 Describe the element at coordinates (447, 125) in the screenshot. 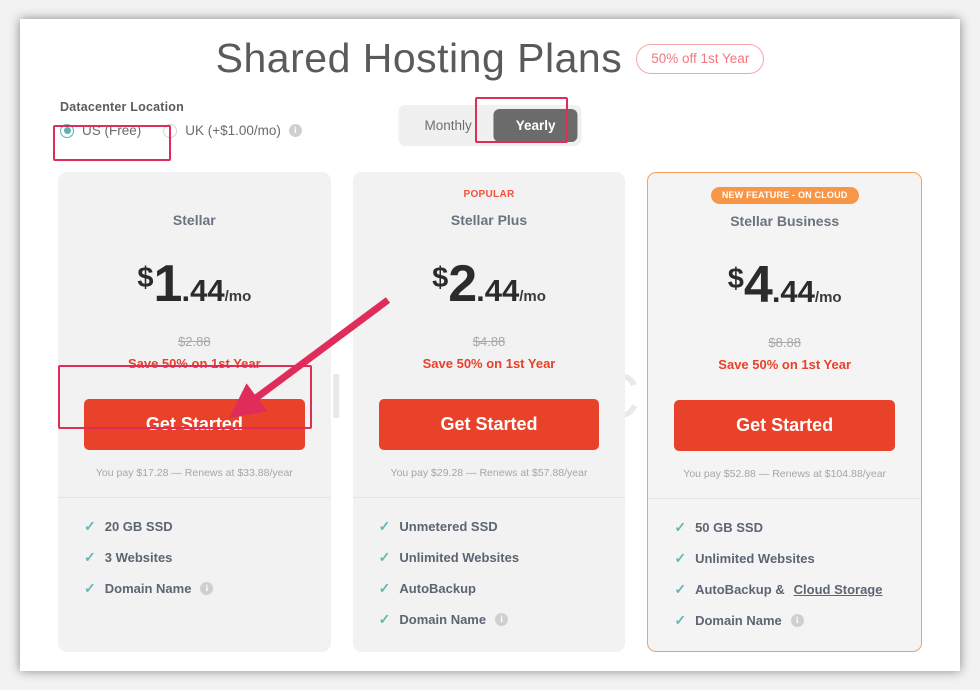

I see `billing-option-monthly: Monthly` at that location.